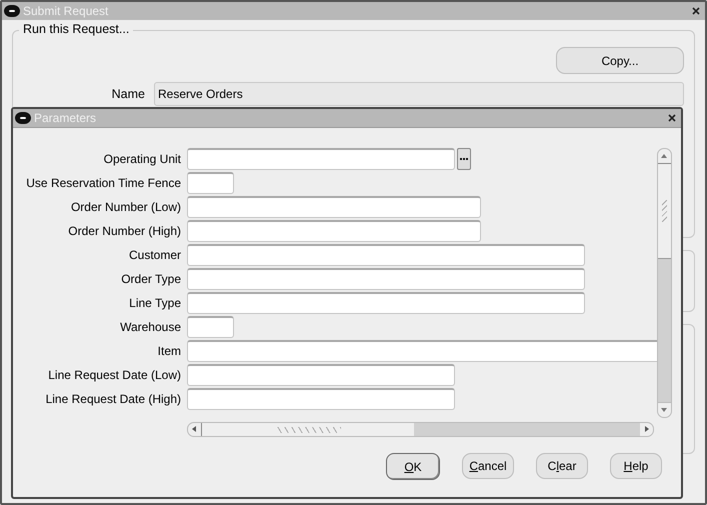  What do you see at coordinates (169, 351) in the screenshot?
I see `field-label: Item` at bounding box center [169, 351].